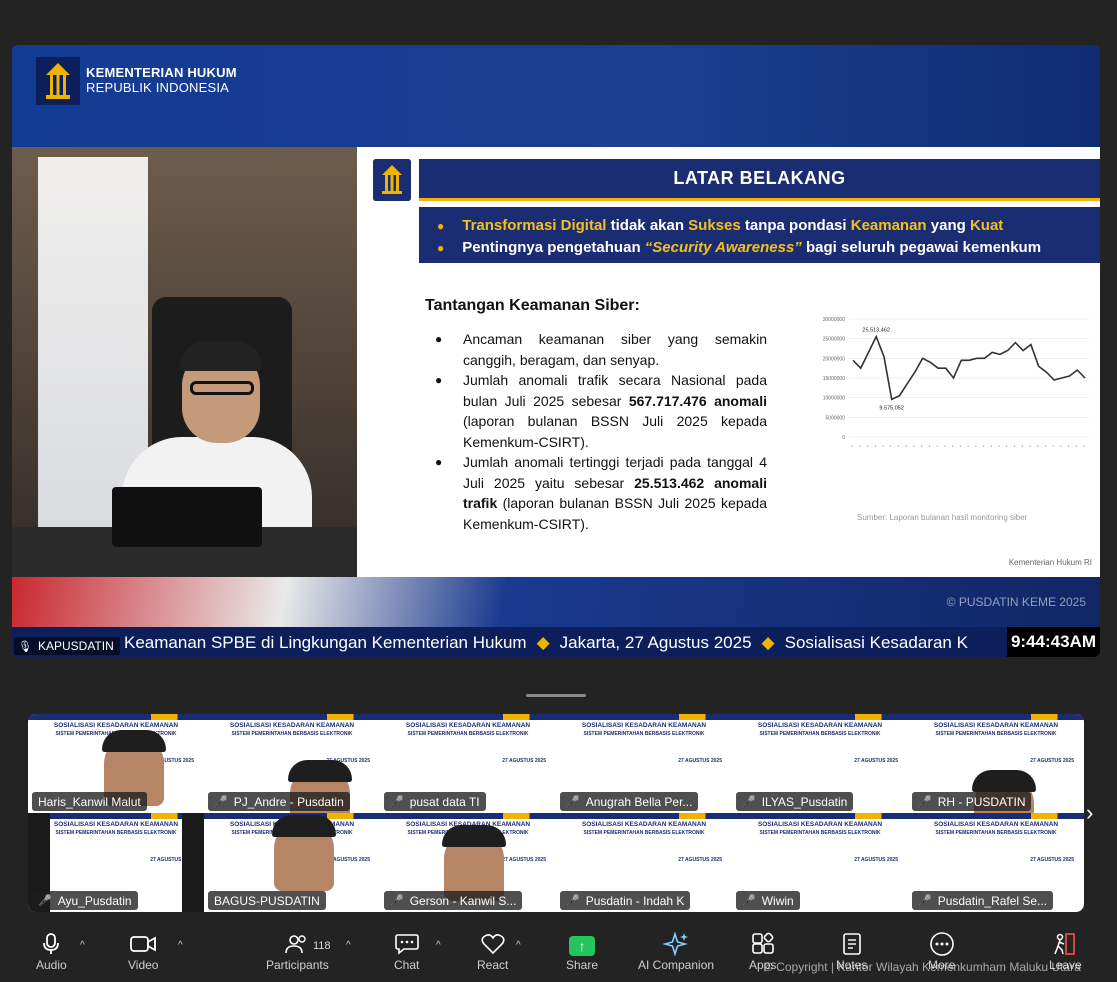  I want to click on broadcast-header: KEMENTERIAN HUKUM REPUBLIK INDONESIA, so click(556, 96).